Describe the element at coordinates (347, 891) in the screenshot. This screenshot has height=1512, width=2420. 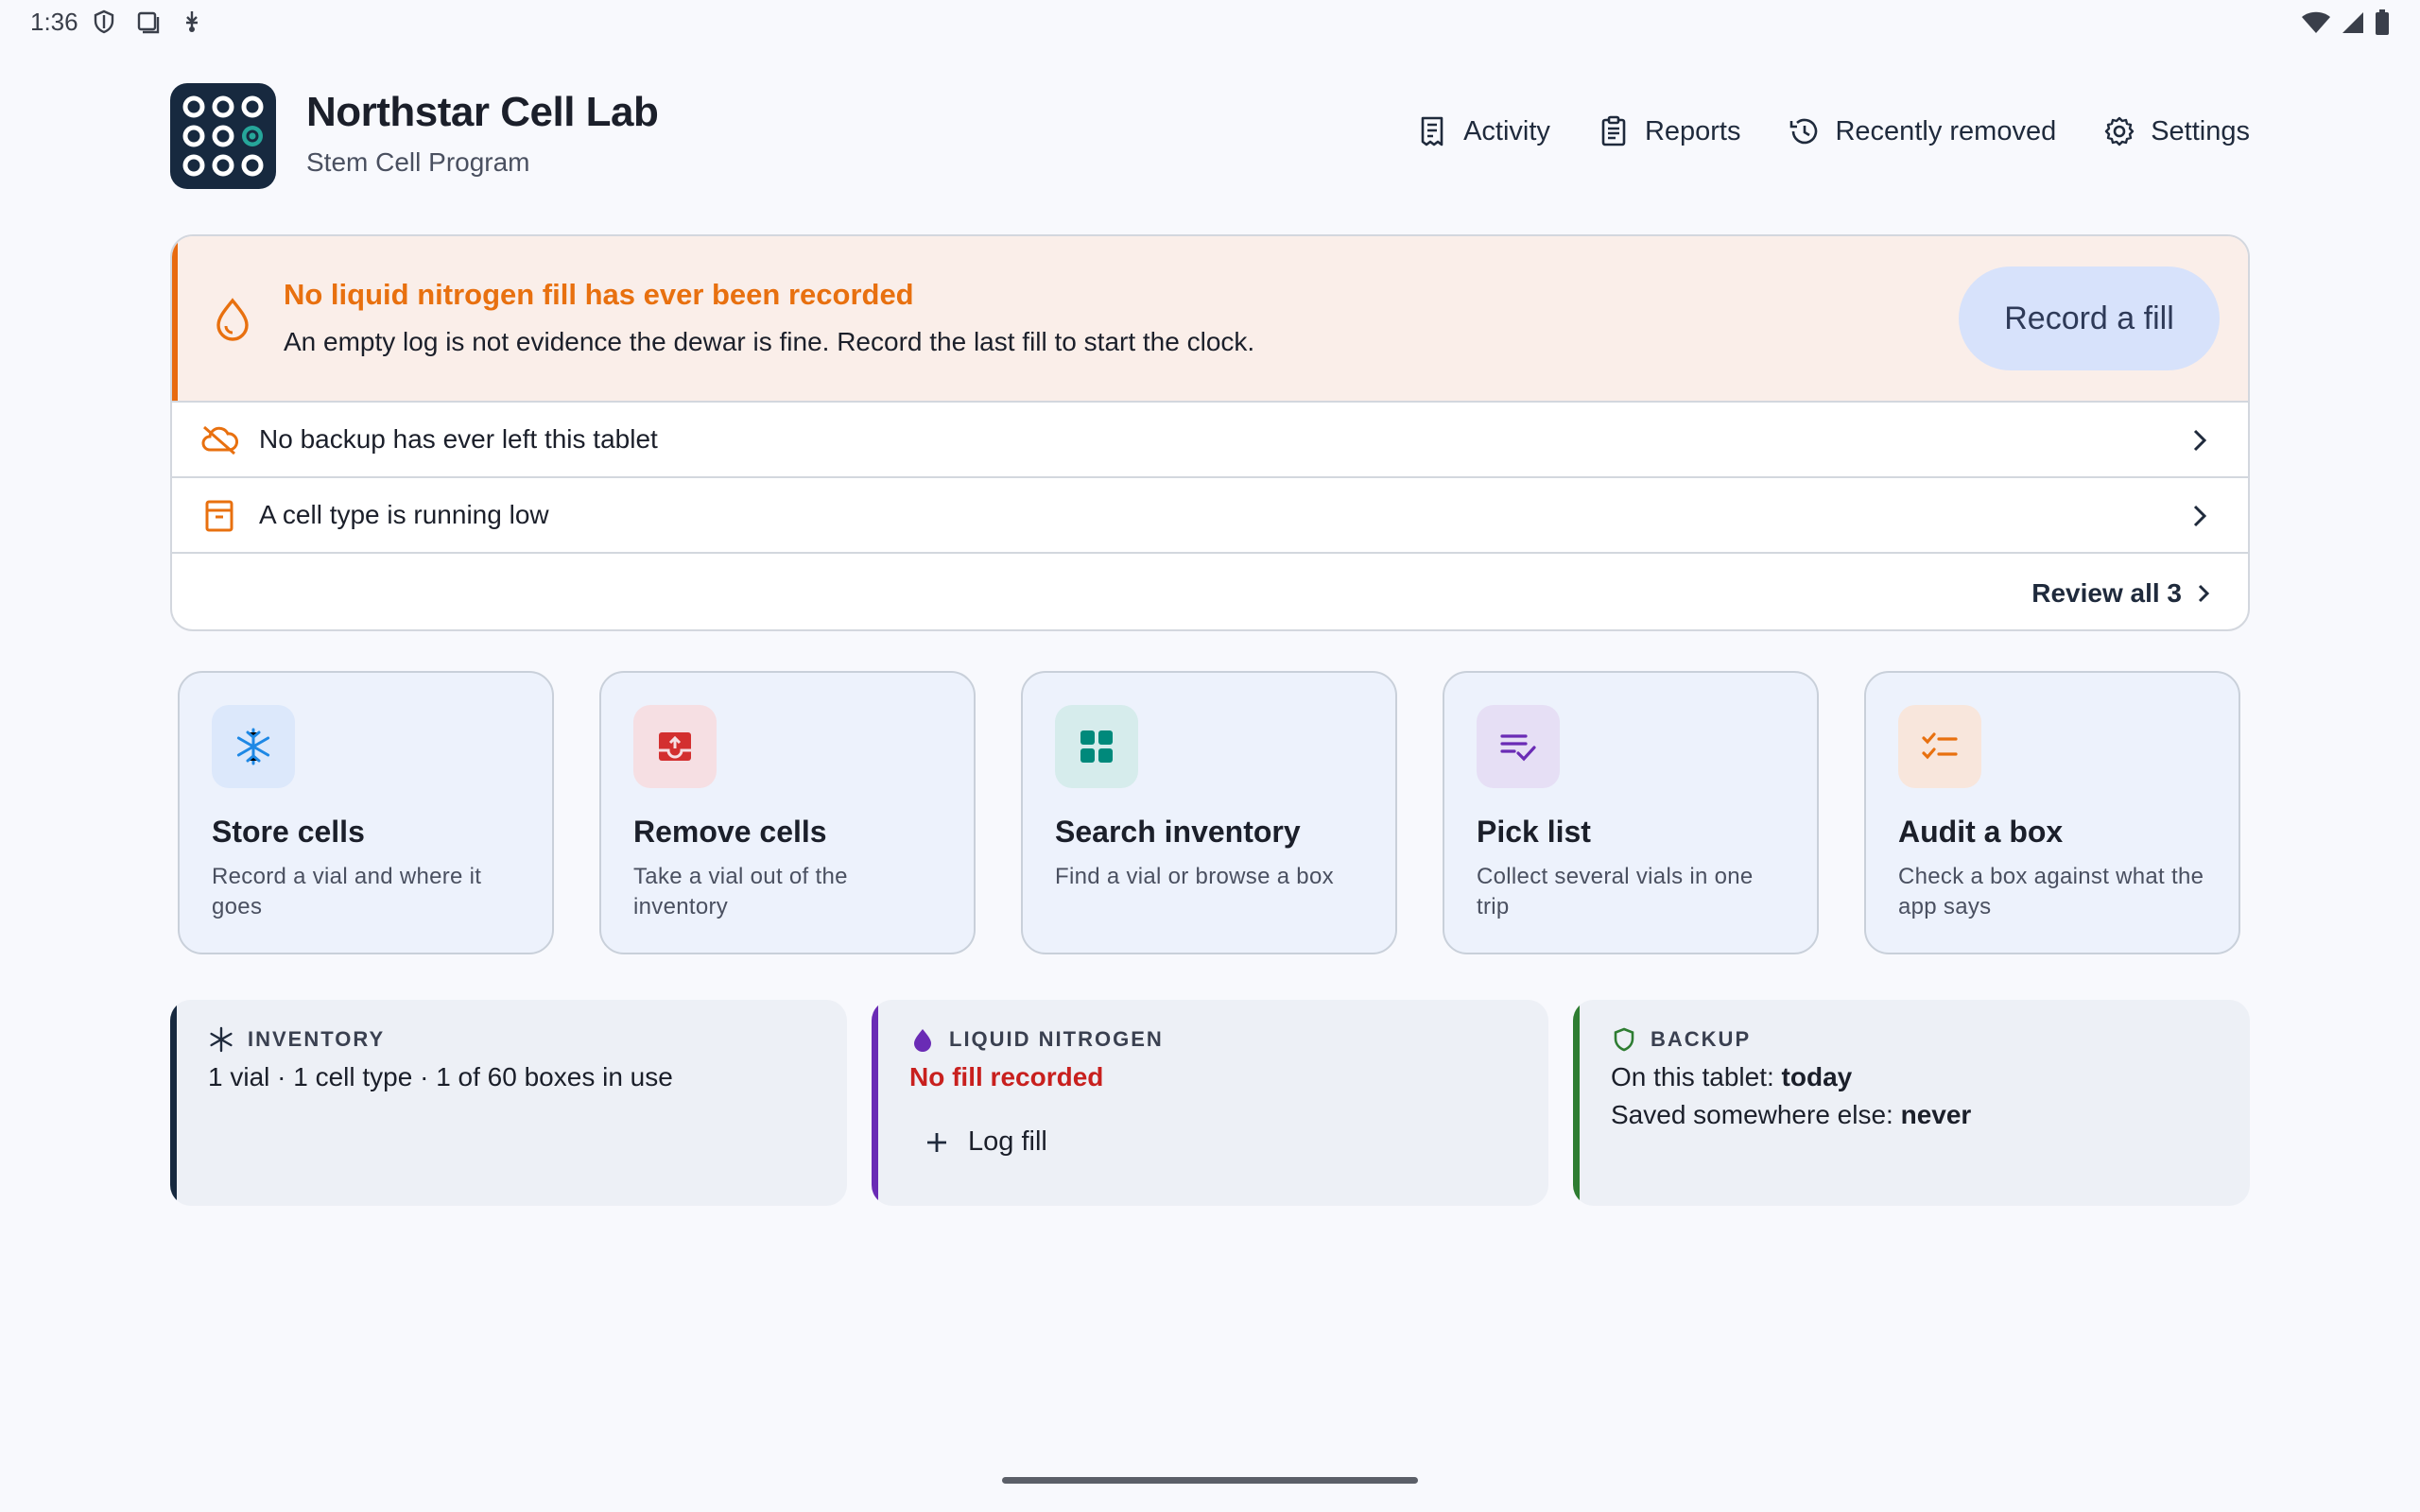
I see `action-store-cells-desc: Record a vial and where it goes` at that location.